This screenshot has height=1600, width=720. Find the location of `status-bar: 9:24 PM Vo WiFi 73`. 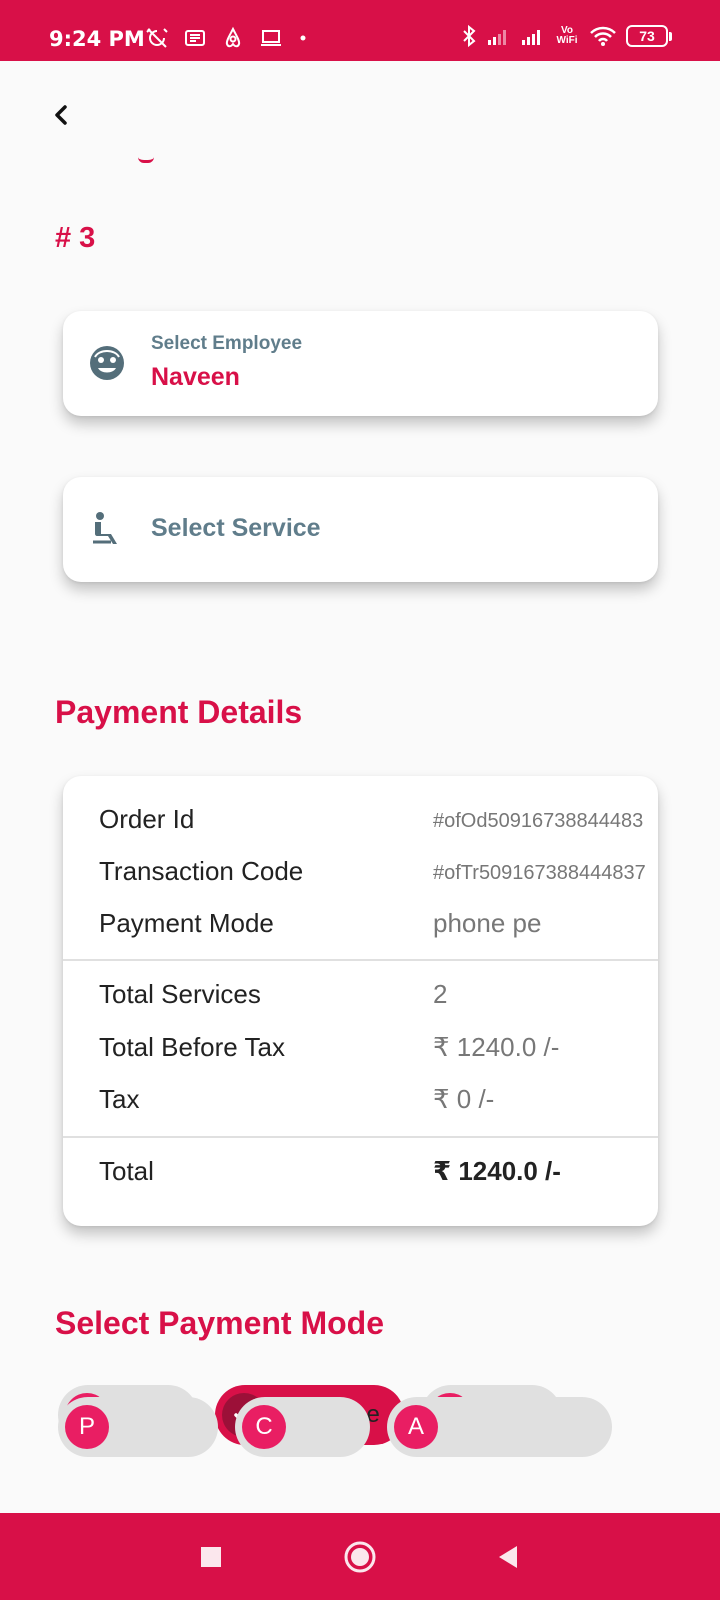

status-bar: 9:24 PM Vo WiFi 73 is located at coordinates (360, 30).